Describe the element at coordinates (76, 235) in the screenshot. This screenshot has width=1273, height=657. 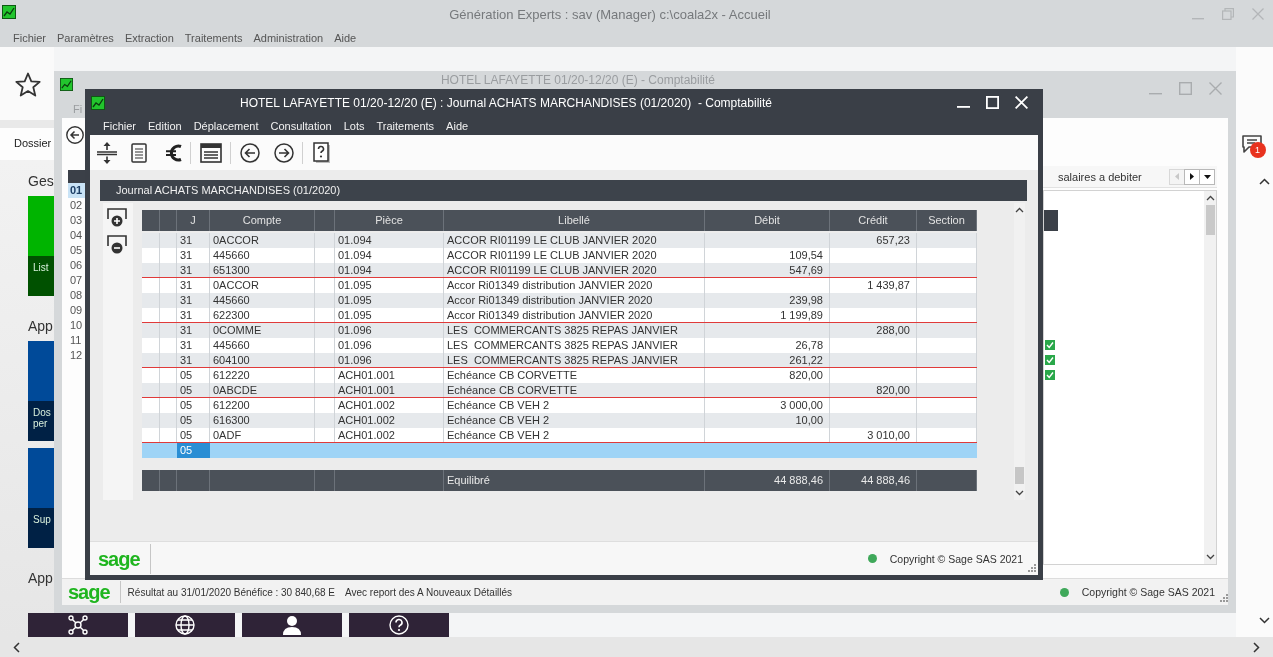
I see `period-item: 04` at that location.